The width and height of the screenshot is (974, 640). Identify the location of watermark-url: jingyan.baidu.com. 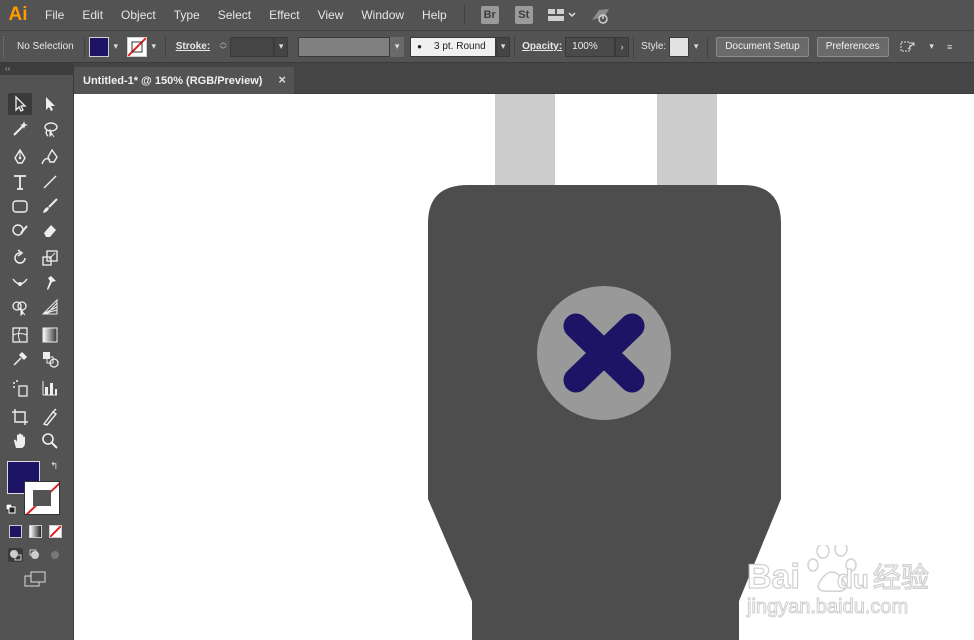
(827, 607).